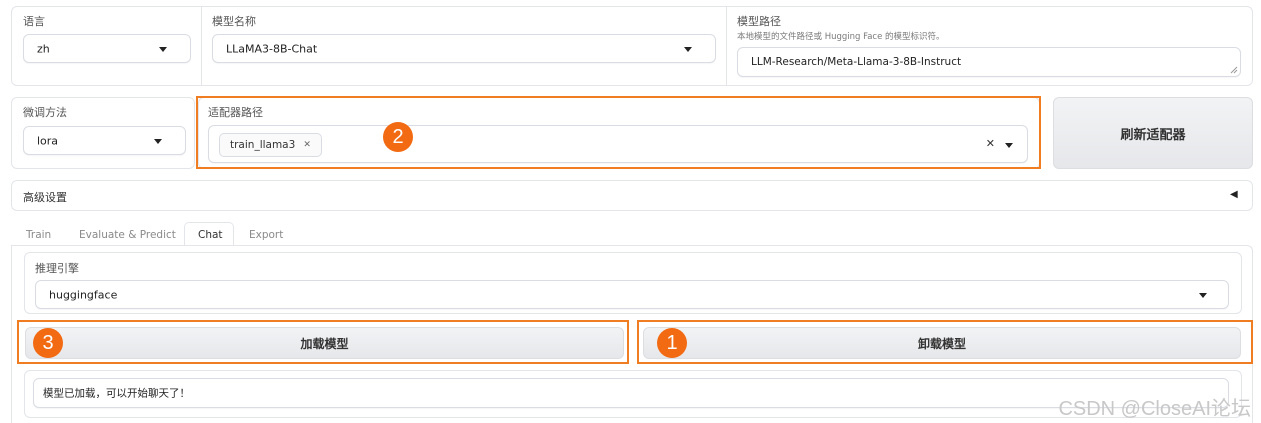 The height and width of the screenshot is (423, 1261). What do you see at coordinates (107, 48) in the screenshot?
I see `language-dropdown: zh` at bounding box center [107, 48].